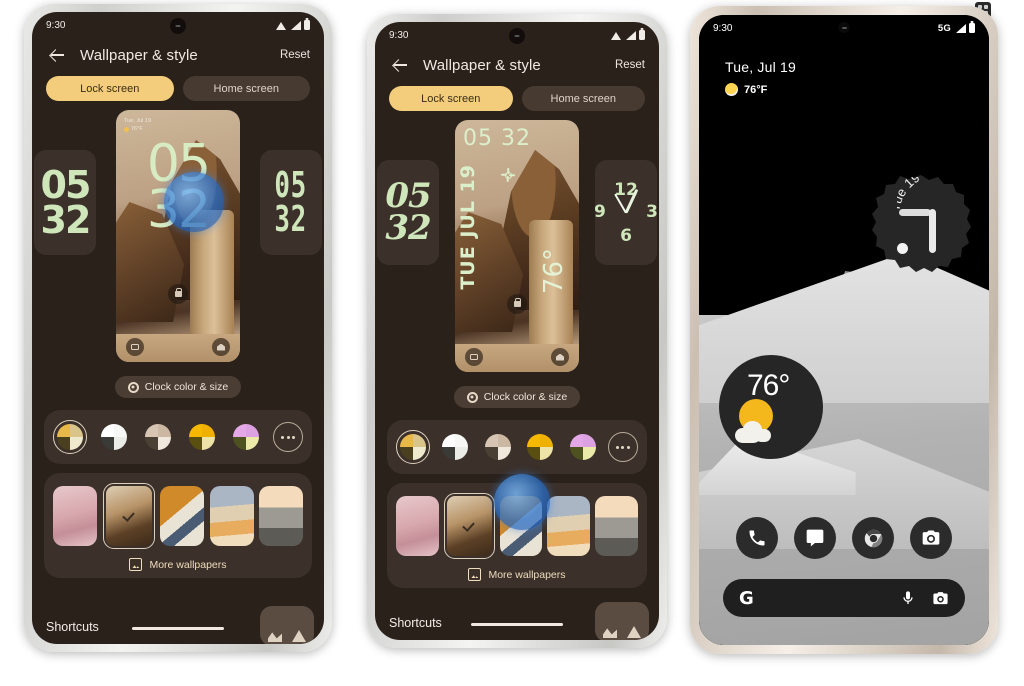 This screenshot has height=686, width=1024. Describe the element at coordinates (554, 271) in the screenshot. I see `preview-vertical-temp: 76°` at that location.